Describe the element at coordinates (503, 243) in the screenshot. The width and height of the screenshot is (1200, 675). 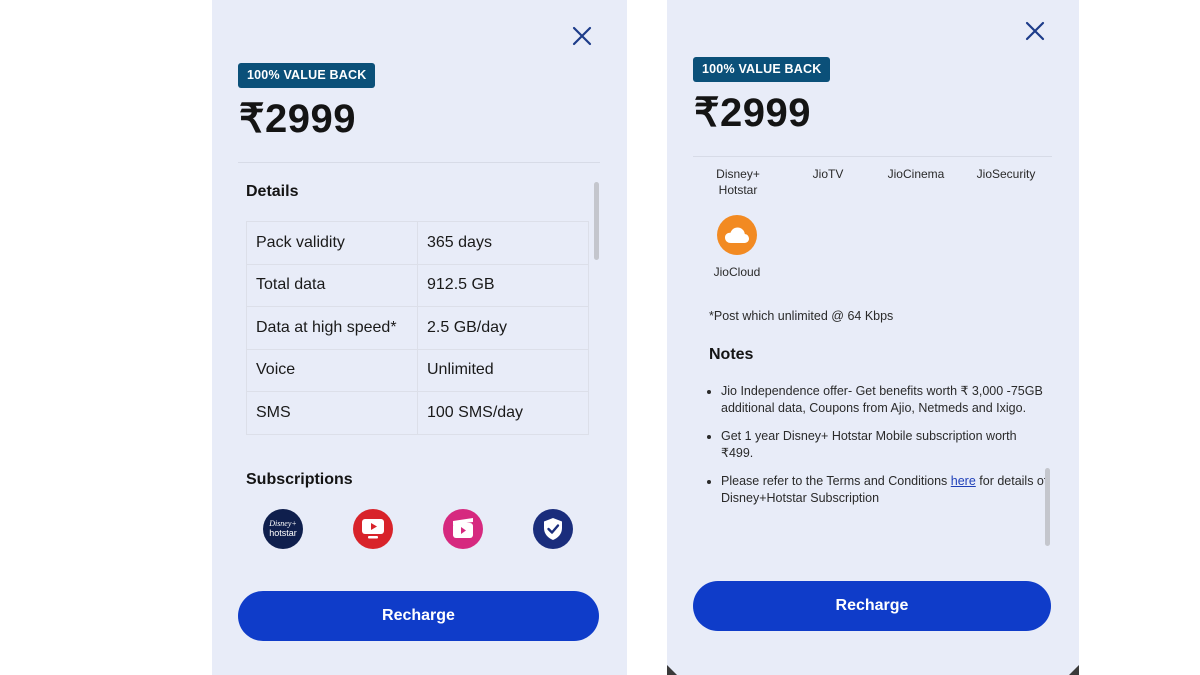
I see `detail-value: 365 days` at that location.